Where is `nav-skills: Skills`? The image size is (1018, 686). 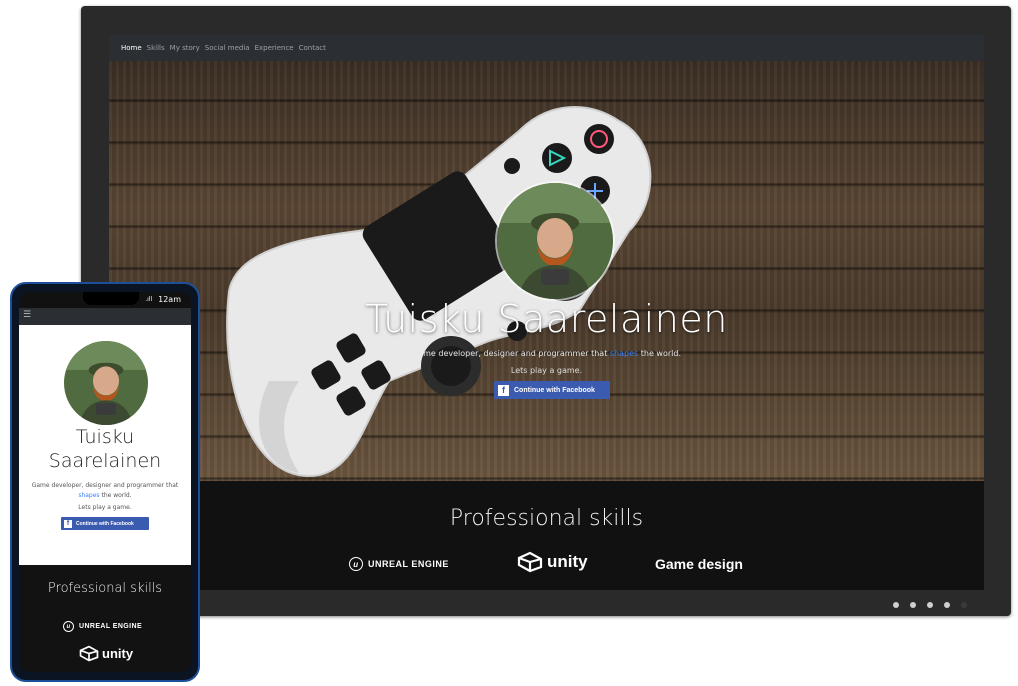 nav-skills: Skills is located at coordinates (156, 48).